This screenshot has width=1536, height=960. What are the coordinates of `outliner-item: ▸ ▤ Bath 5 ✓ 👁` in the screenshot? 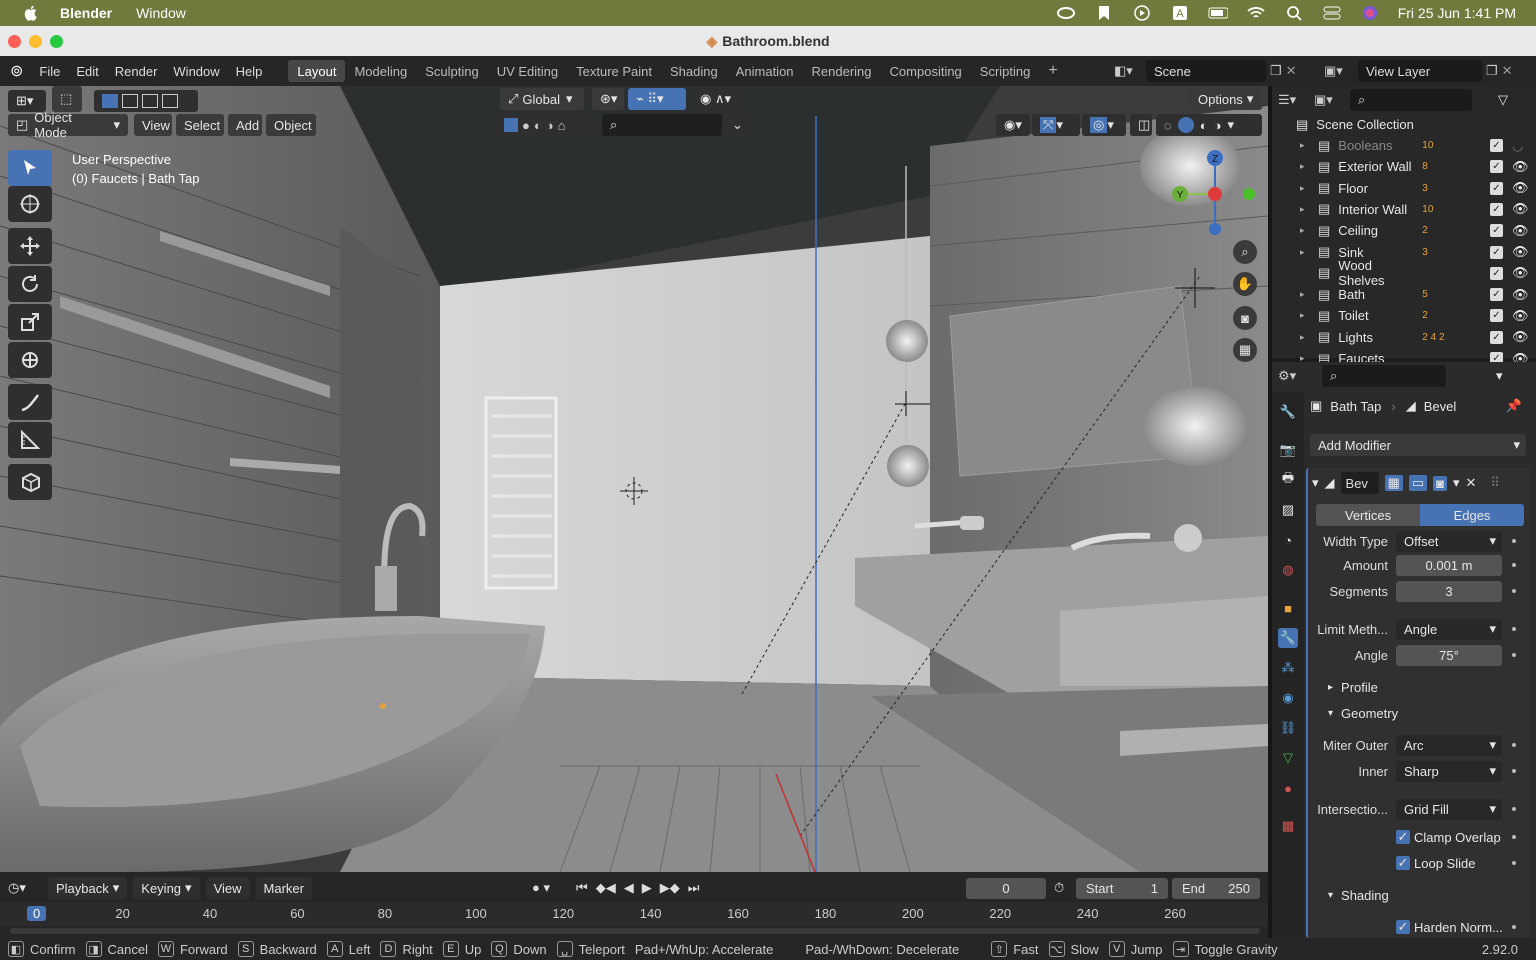 It's located at (1404, 294).